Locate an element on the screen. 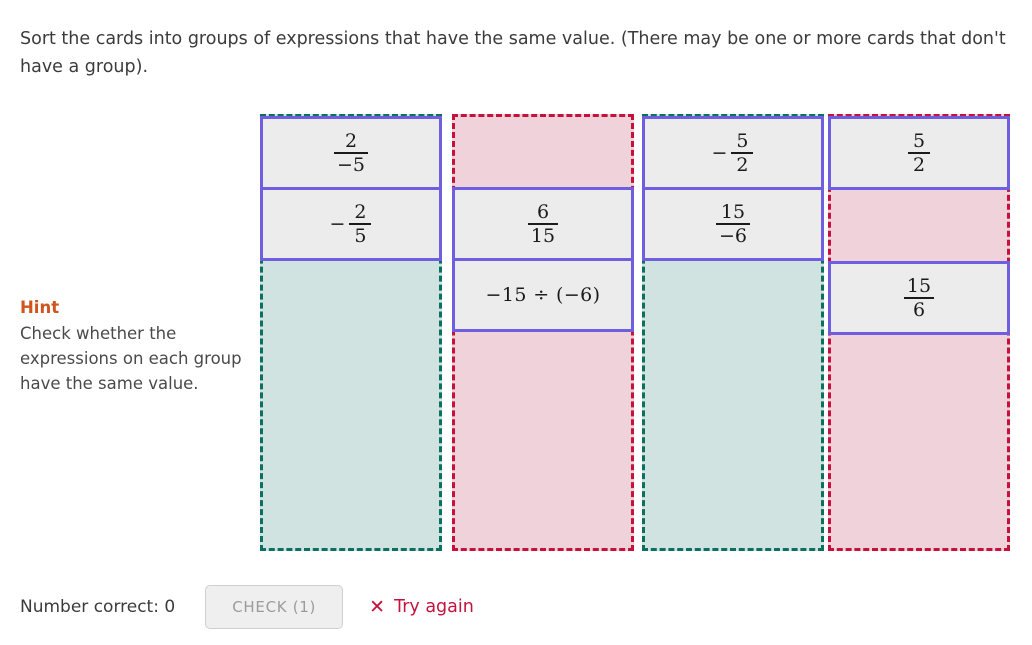  status-badge: ✕ Try again is located at coordinates (421, 607).